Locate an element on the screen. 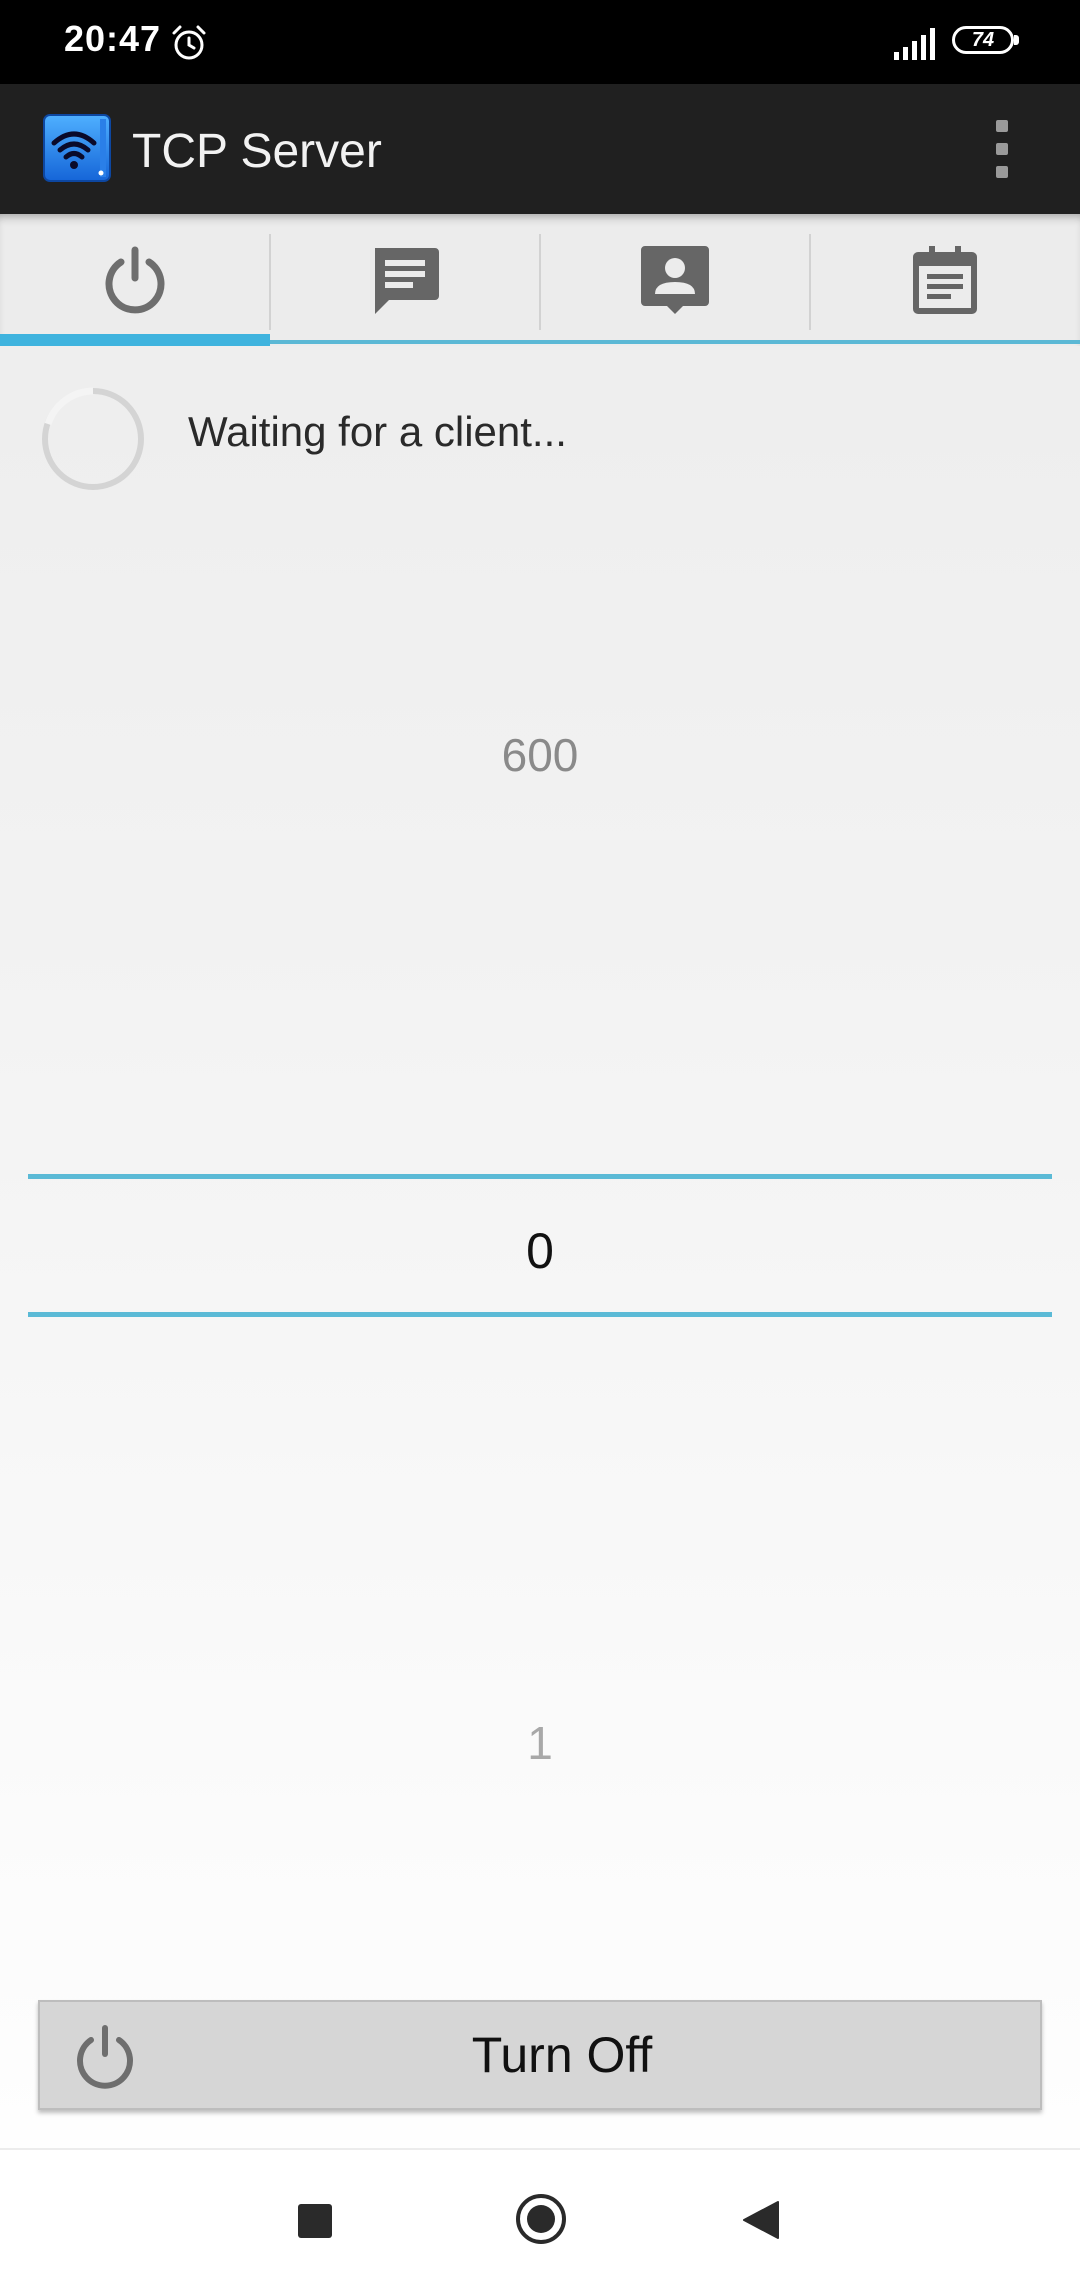 The width and height of the screenshot is (1080, 2280). app-title: TCP Server is located at coordinates (257, 151).